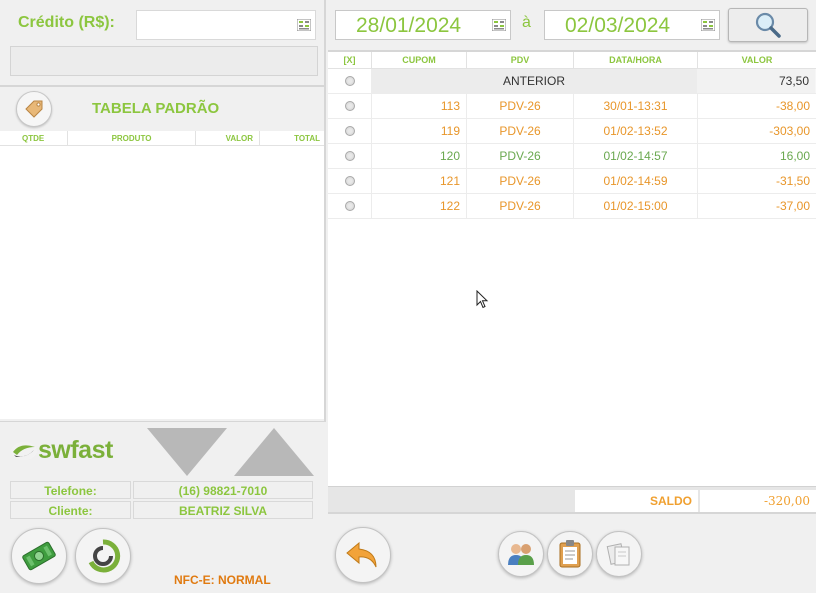 The height and width of the screenshot is (593, 816). Describe the element at coordinates (419, 131) in the screenshot. I see `cupom-cell: 119` at that location.